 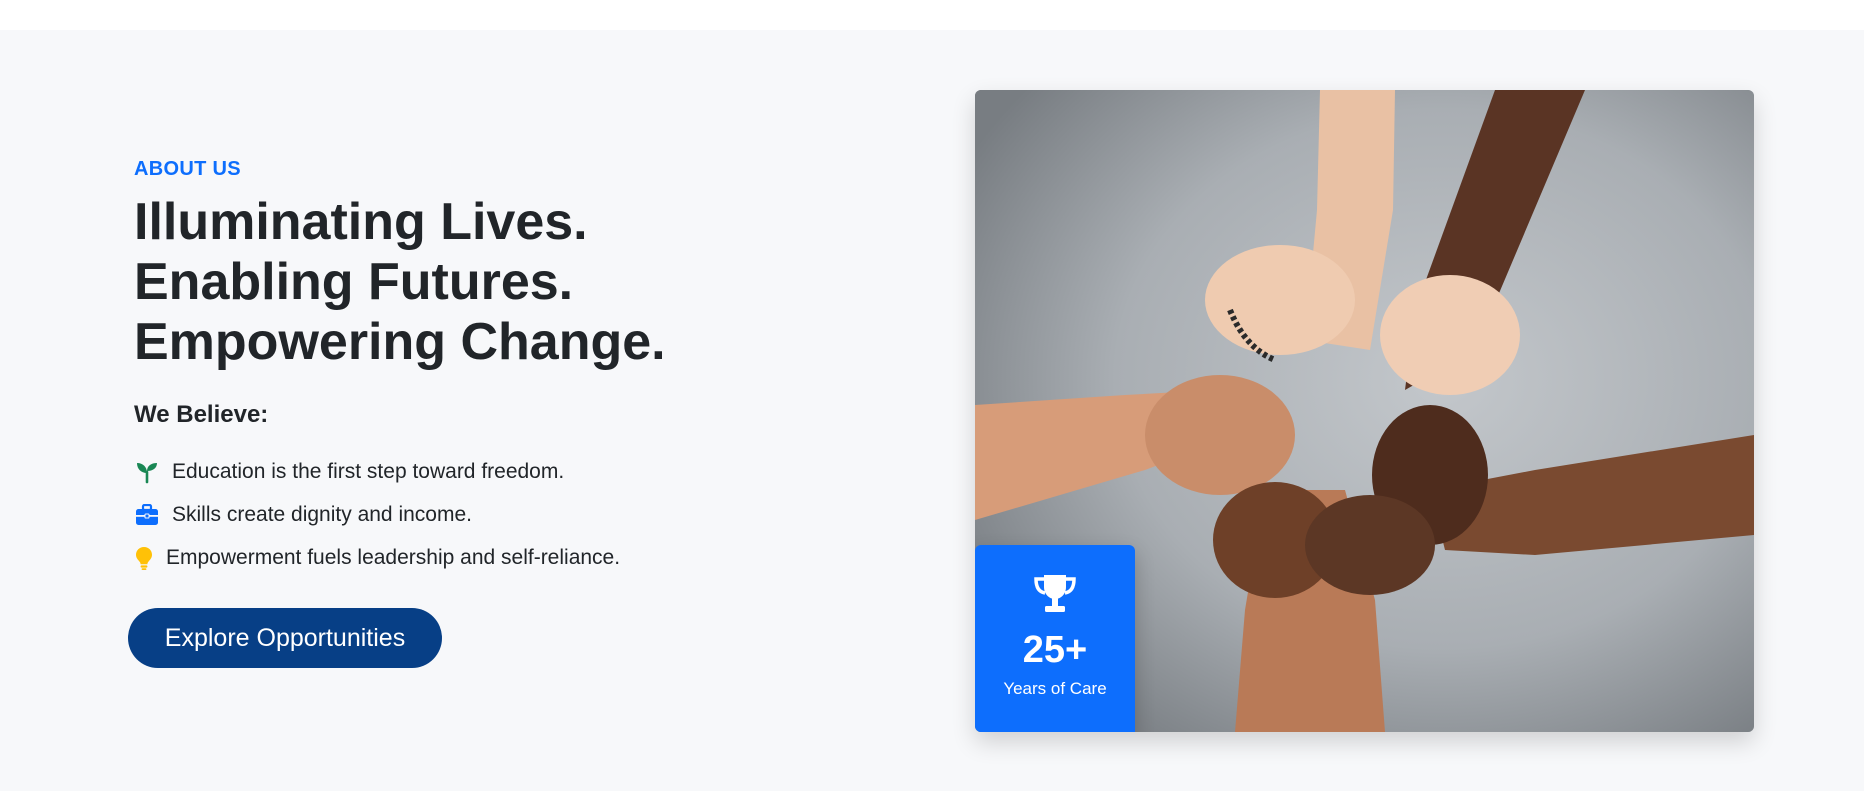 What do you see at coordinates (201, 414) in the screenshot?
I see `beliefs-subheading: We Believe:` at bounding box center [201, 414].